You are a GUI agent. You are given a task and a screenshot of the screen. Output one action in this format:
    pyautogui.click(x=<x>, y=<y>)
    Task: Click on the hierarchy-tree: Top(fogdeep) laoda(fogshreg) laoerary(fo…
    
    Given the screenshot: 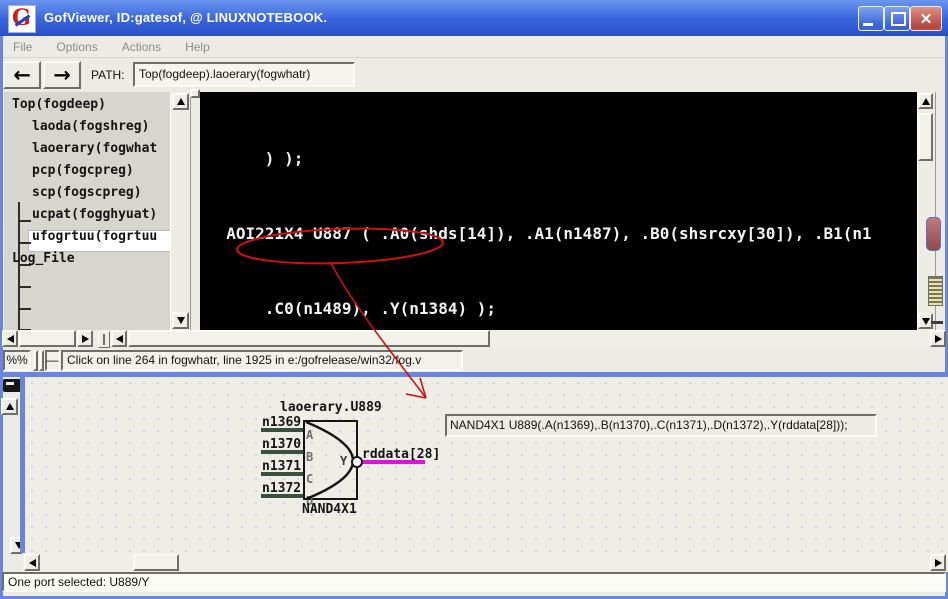 What is the action you would take?
    pyautogui.click(x=87, y=211)
    